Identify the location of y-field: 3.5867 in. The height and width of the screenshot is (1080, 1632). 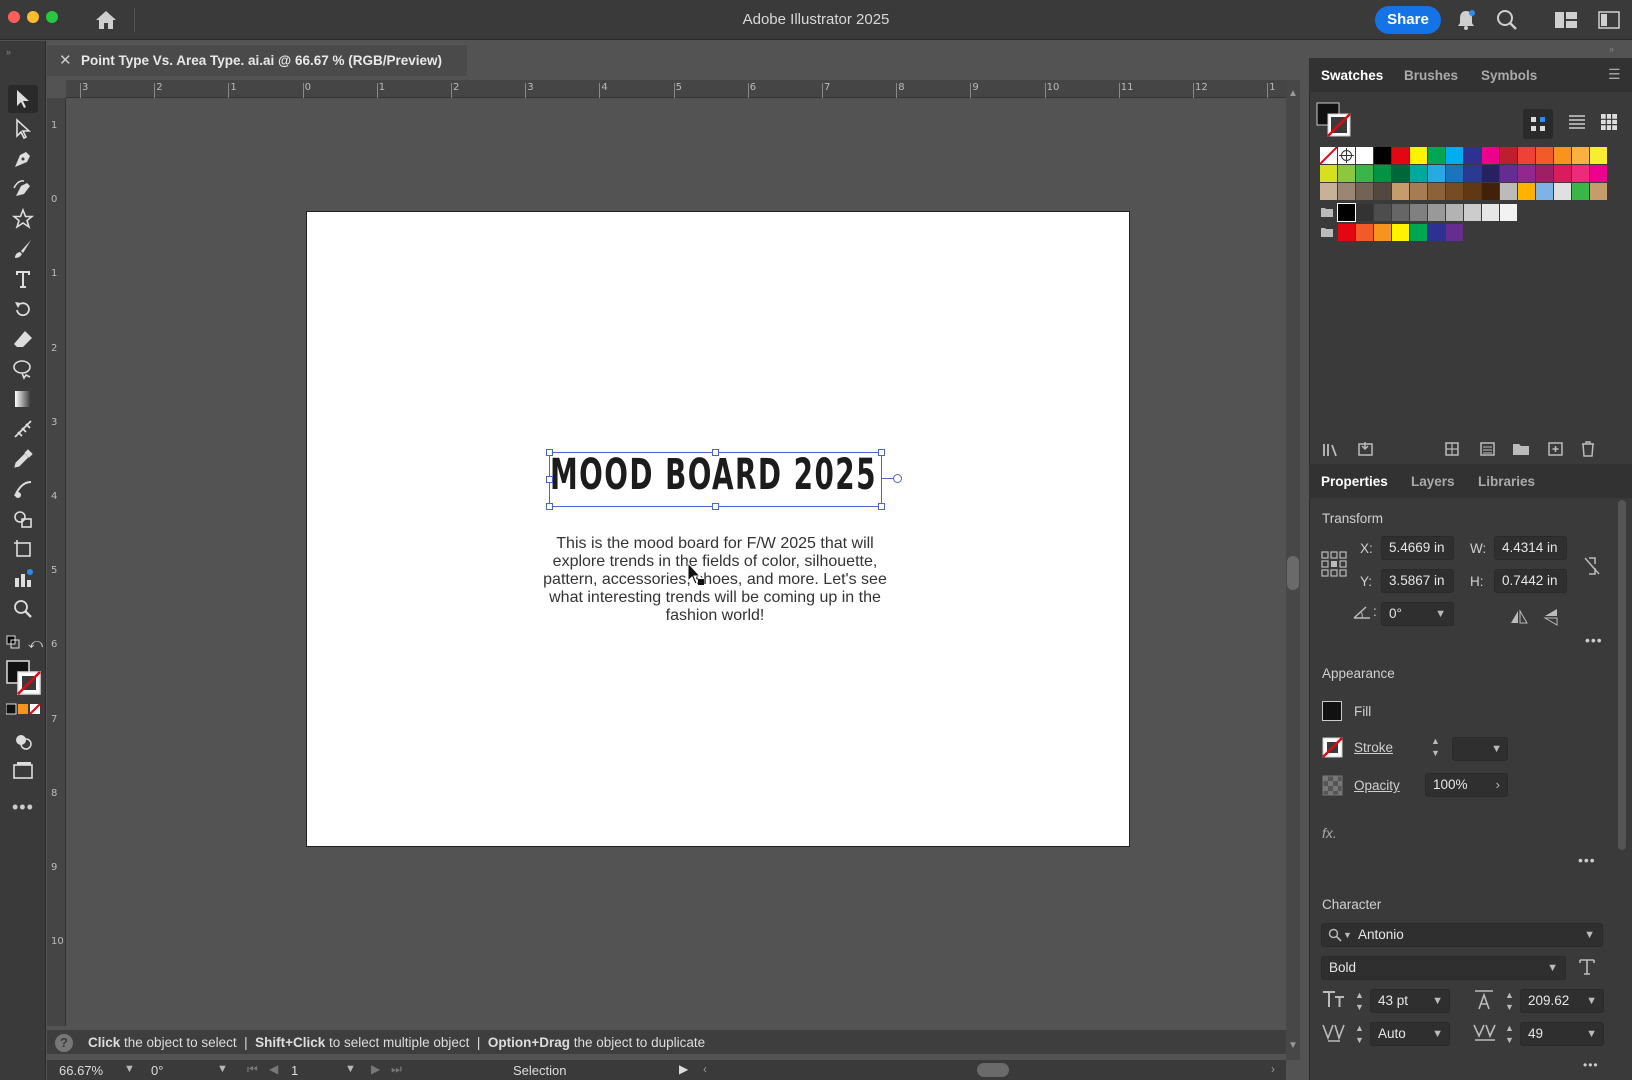
(1417, 581).